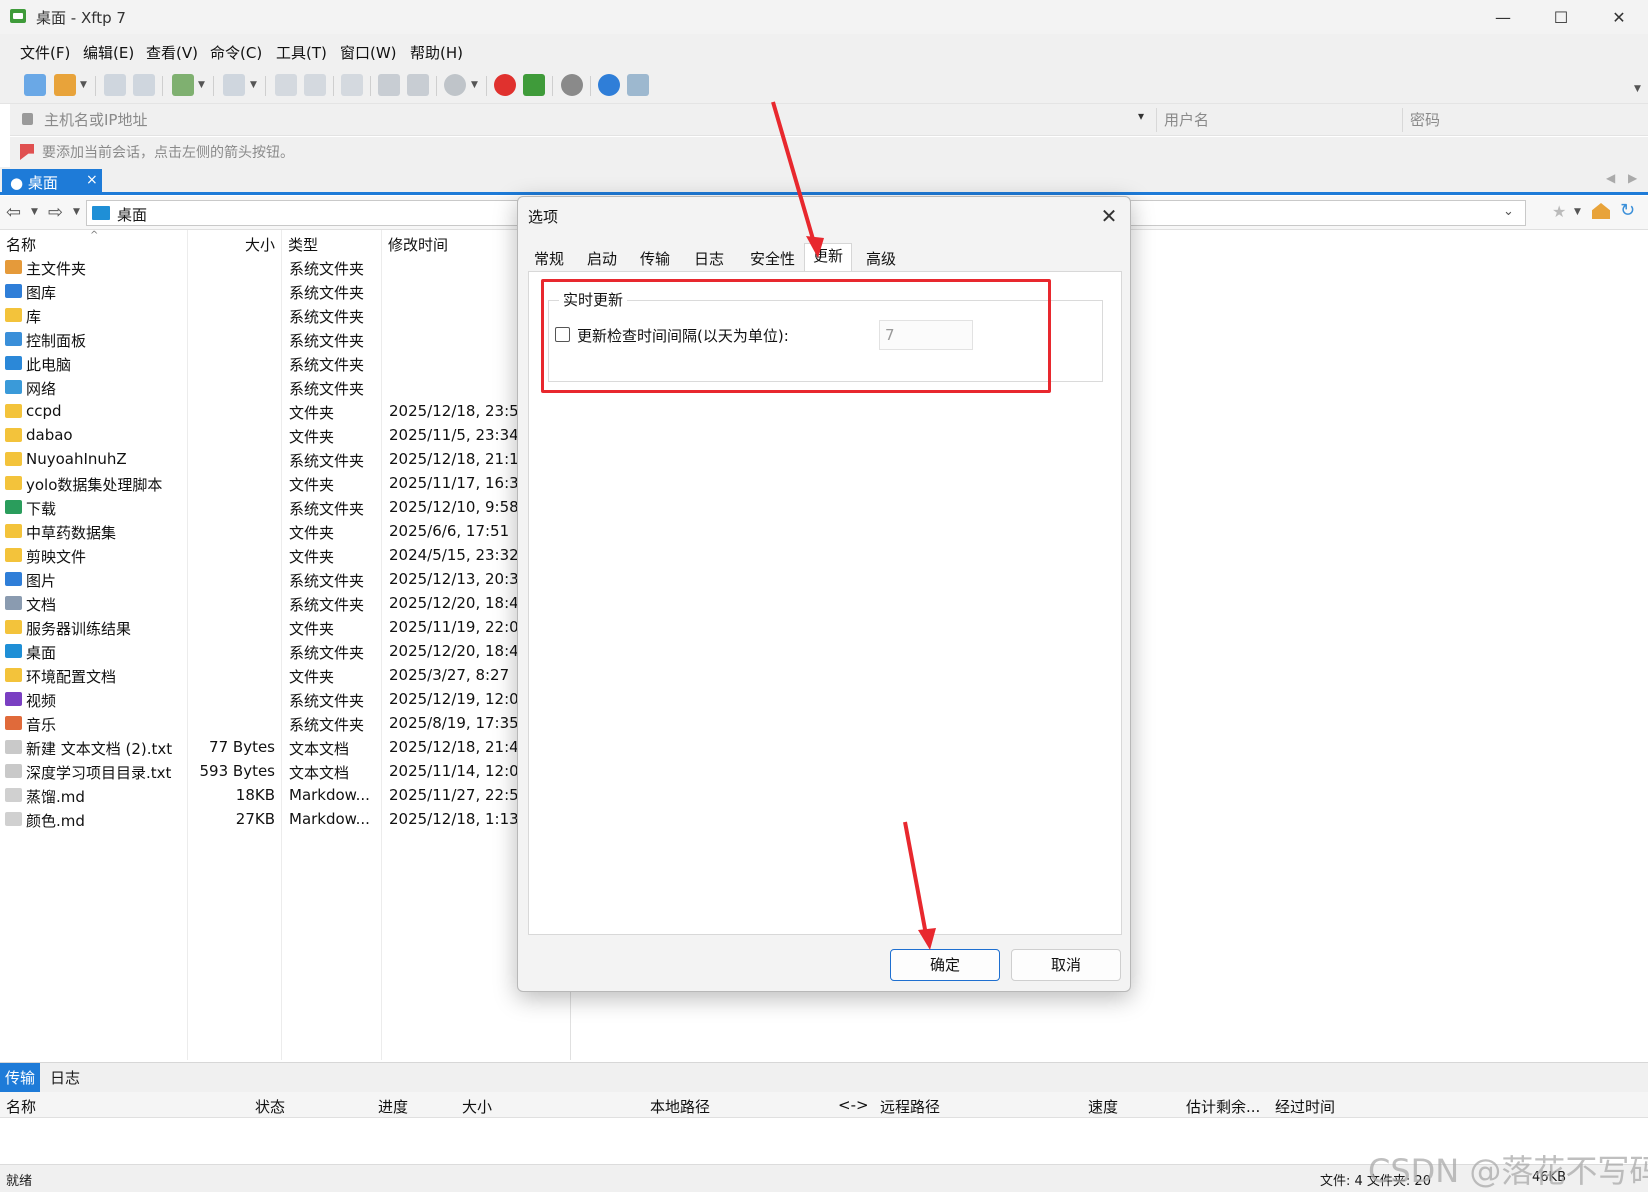 The height and width of the screenshot is (1192, 1648). Describe the element at coordinates (916, 881) in the screenshot. I see `arrow-to-ok-button` at that location.